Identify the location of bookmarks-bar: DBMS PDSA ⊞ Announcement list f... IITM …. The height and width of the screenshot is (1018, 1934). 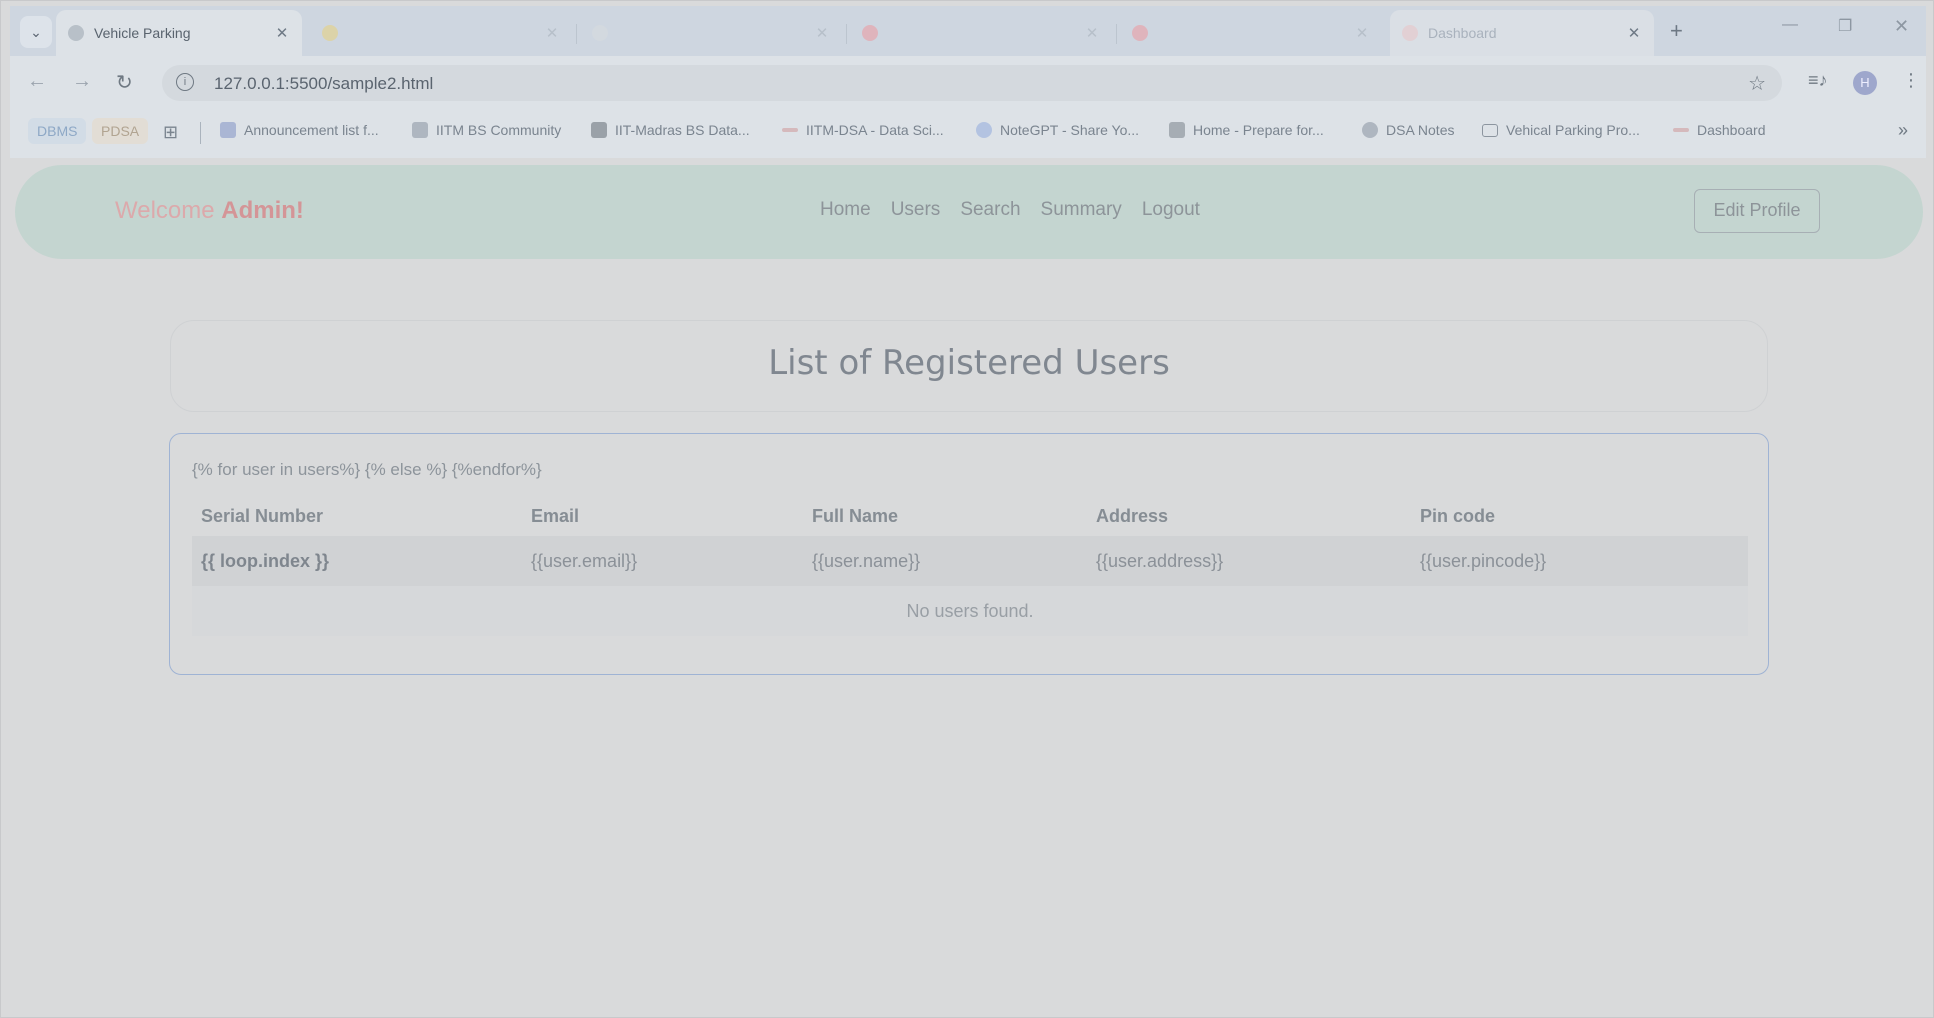
(968, 133).